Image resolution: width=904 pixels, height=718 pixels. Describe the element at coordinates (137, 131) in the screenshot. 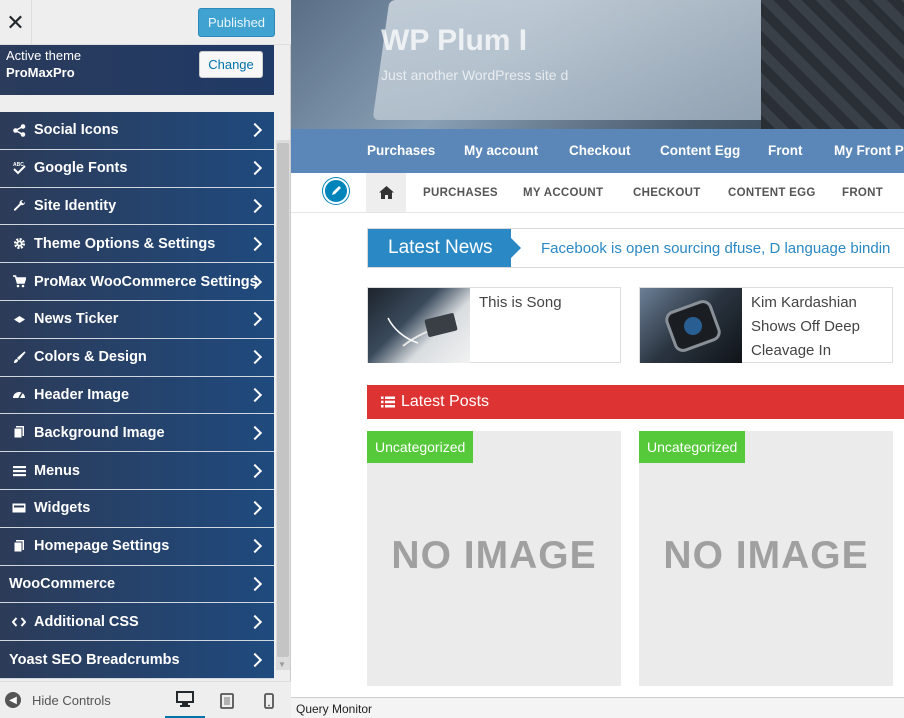

I see `menu-item-social-icons: Social Icons` at that location.